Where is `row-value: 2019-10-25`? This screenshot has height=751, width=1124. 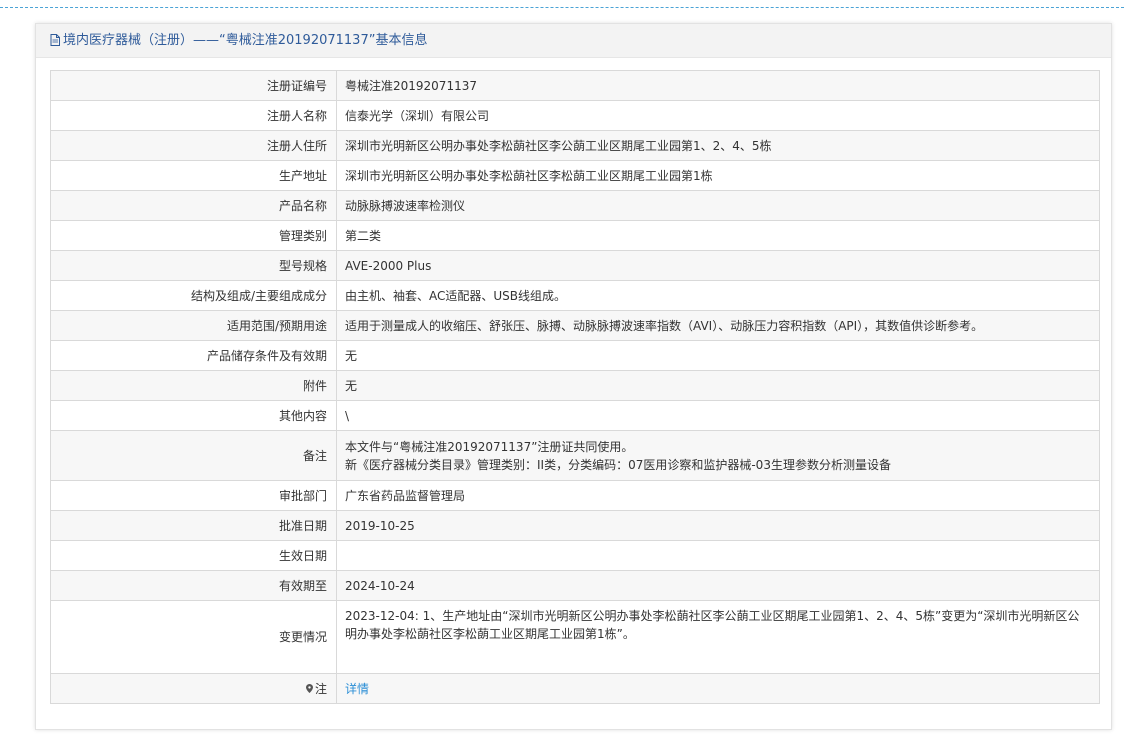
row-value: 2019-10-25 is located at coordinates (718, 525).